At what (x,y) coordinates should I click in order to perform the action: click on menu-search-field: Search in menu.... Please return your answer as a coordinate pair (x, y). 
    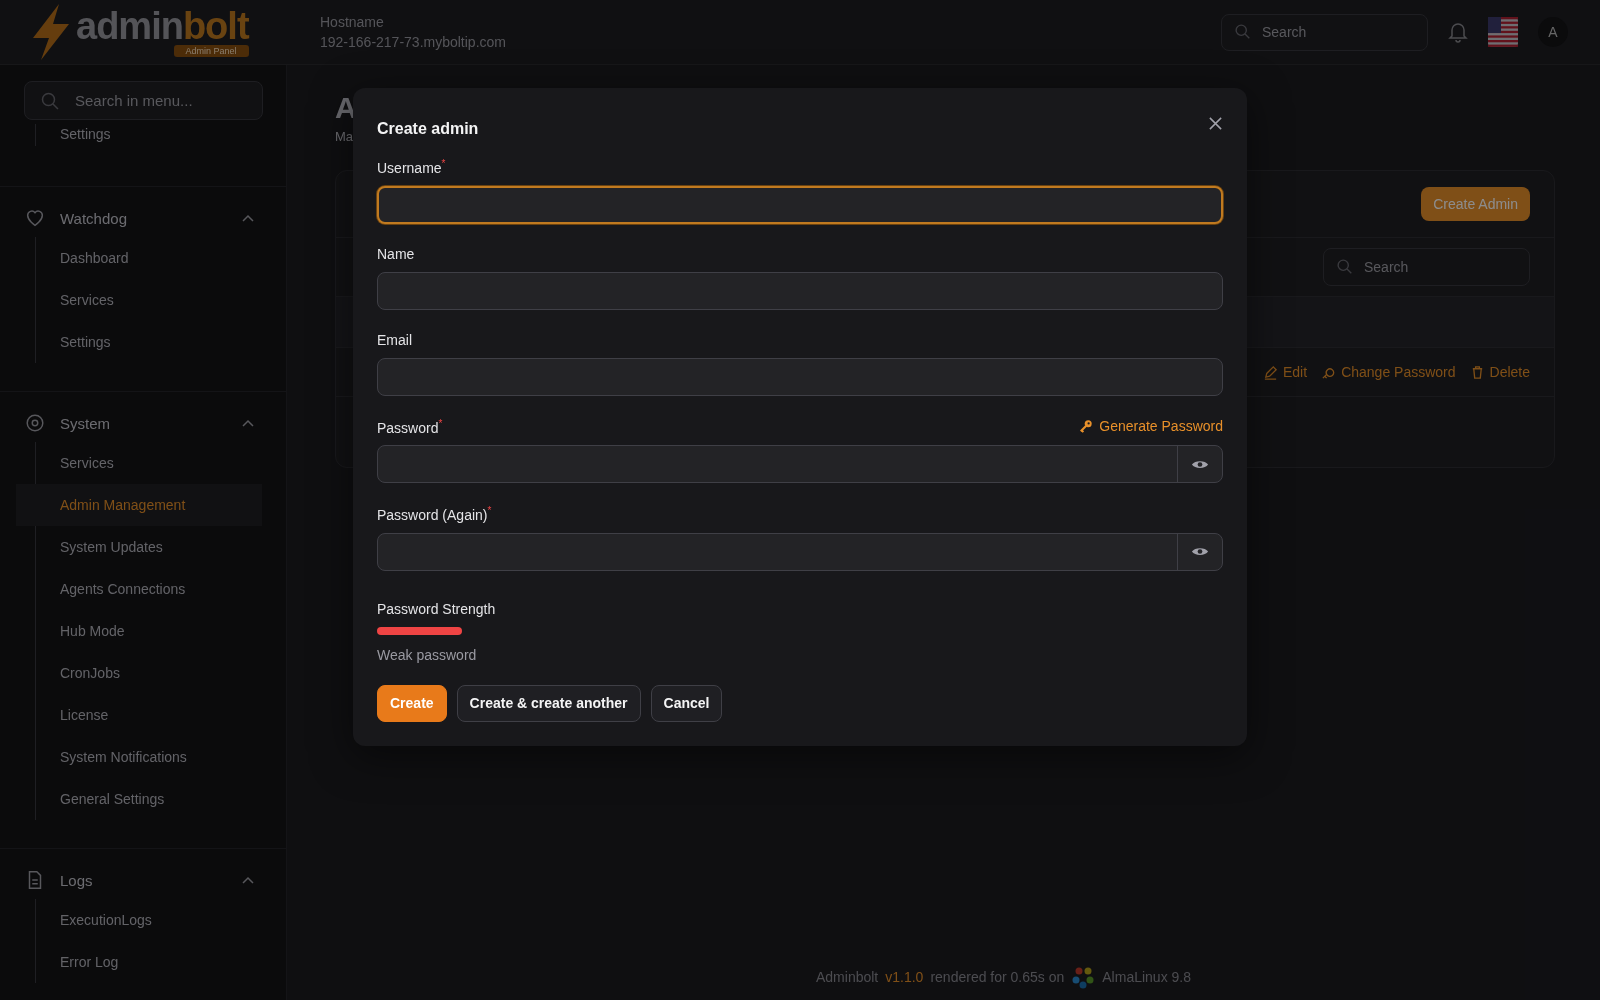
    Looking at the image, I should click on (143, 100).